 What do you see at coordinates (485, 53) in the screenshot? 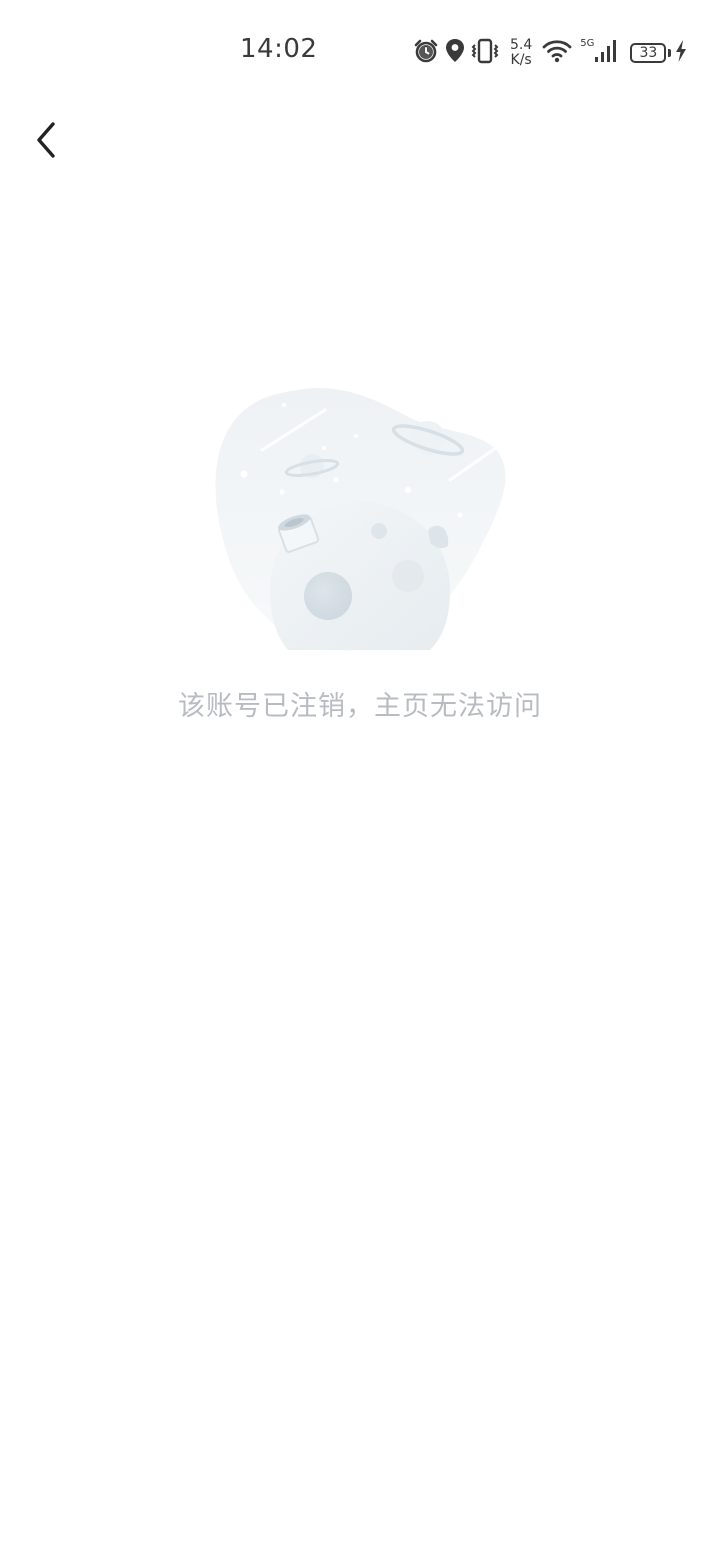
I see `vibrate-icon` at bounding box center [485, 53].